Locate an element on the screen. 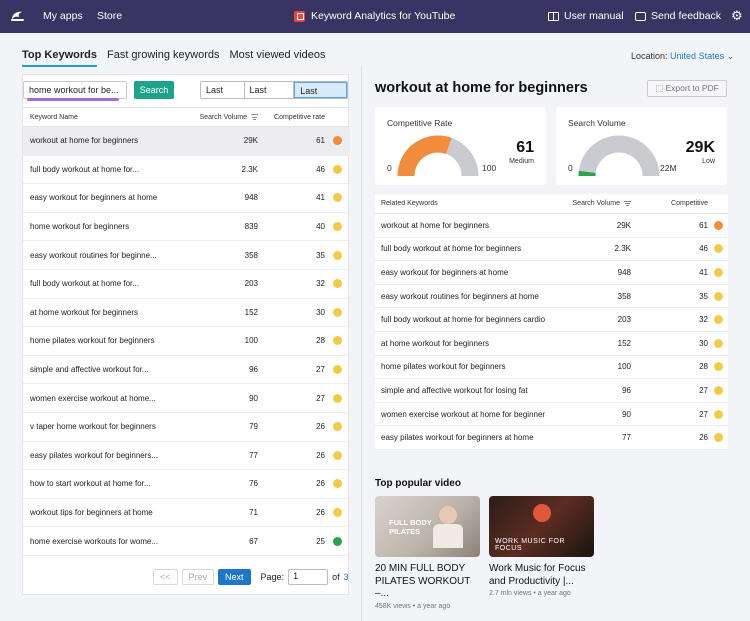 This screenshot has height=621, width=750. table-row: v taper home workout for beginners 79 26 is located at coordinates (186, 427).